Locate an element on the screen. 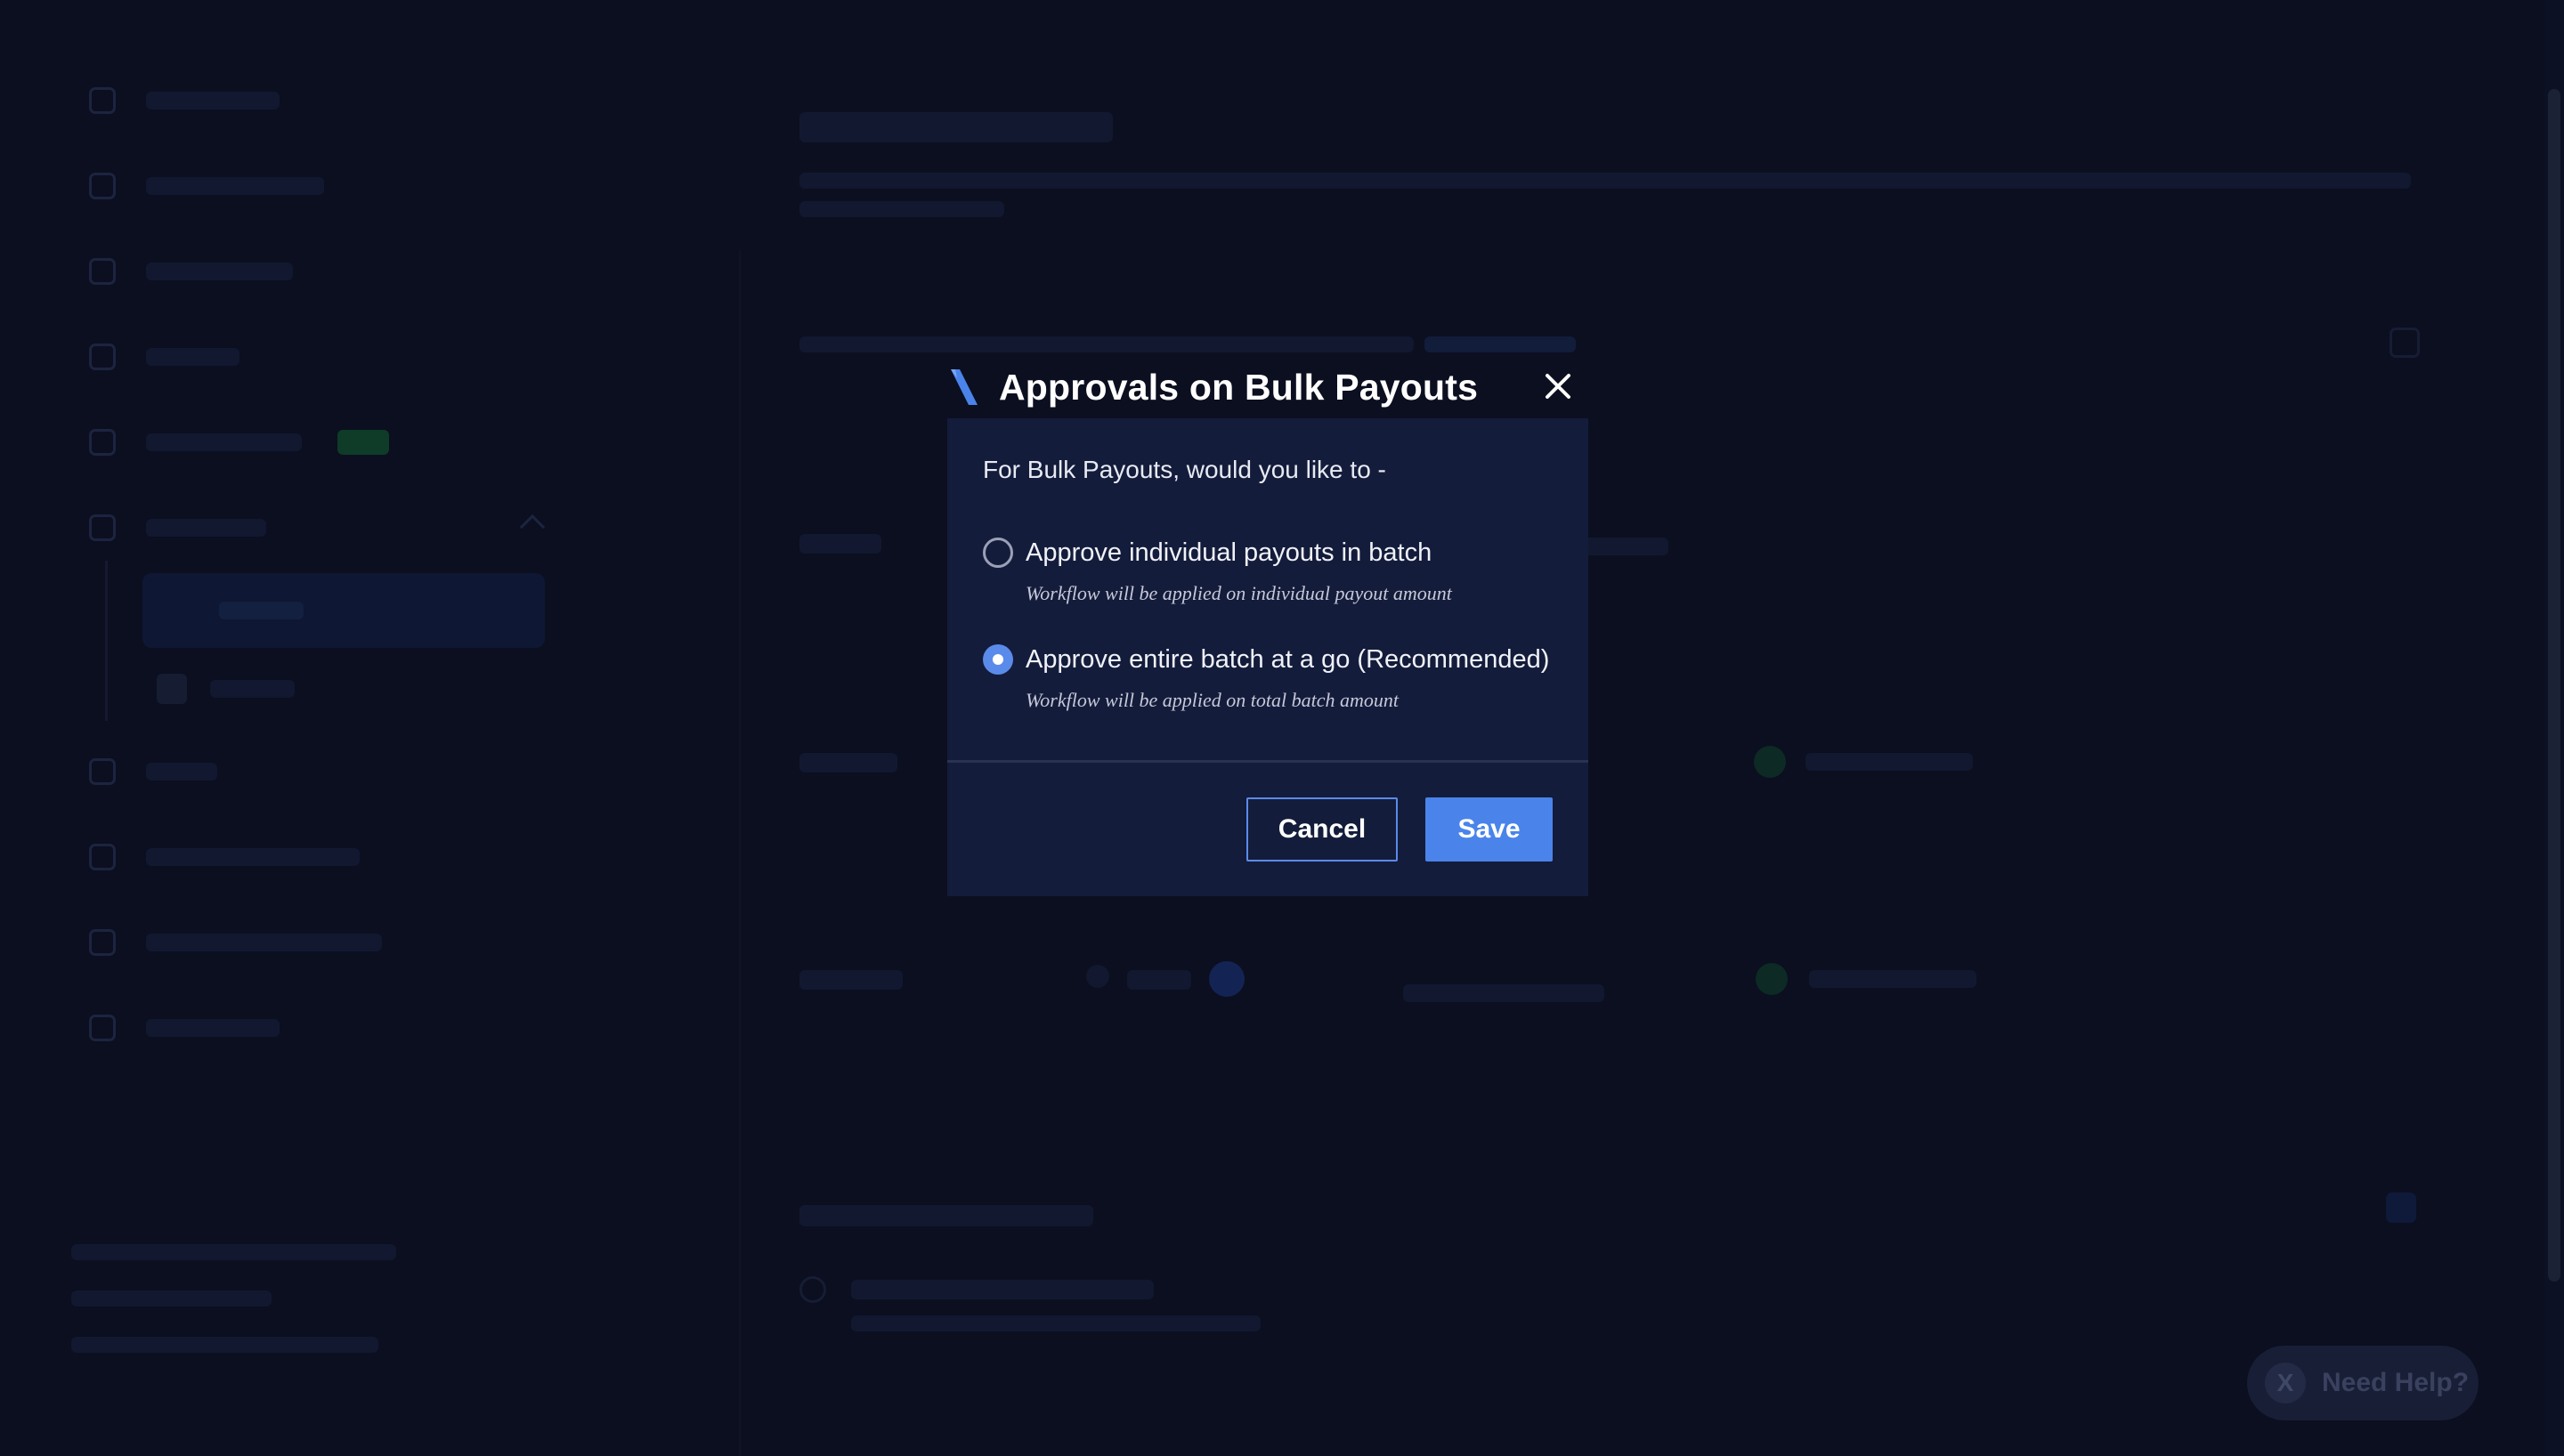  save-button: Save is located at coordinates (1489, 829).